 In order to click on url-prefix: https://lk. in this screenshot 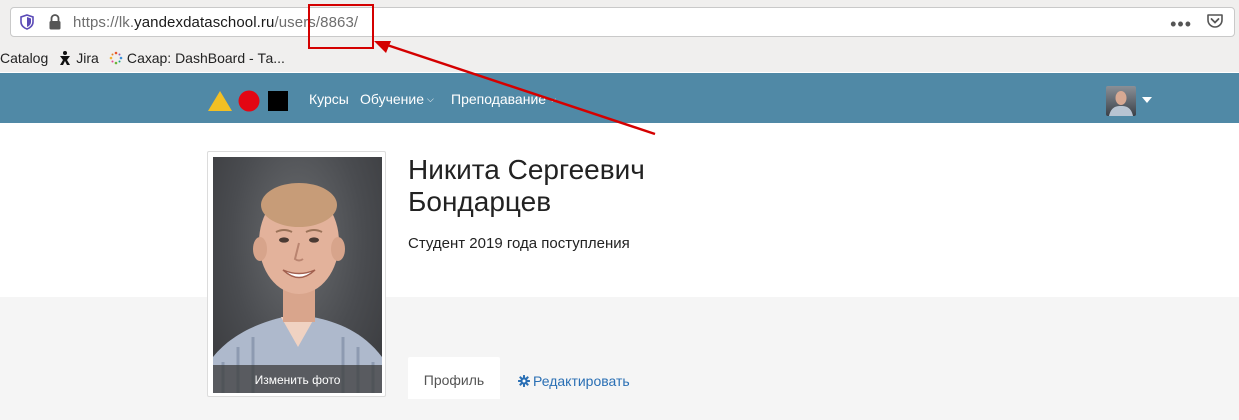, I will do `click(104, 22)`.